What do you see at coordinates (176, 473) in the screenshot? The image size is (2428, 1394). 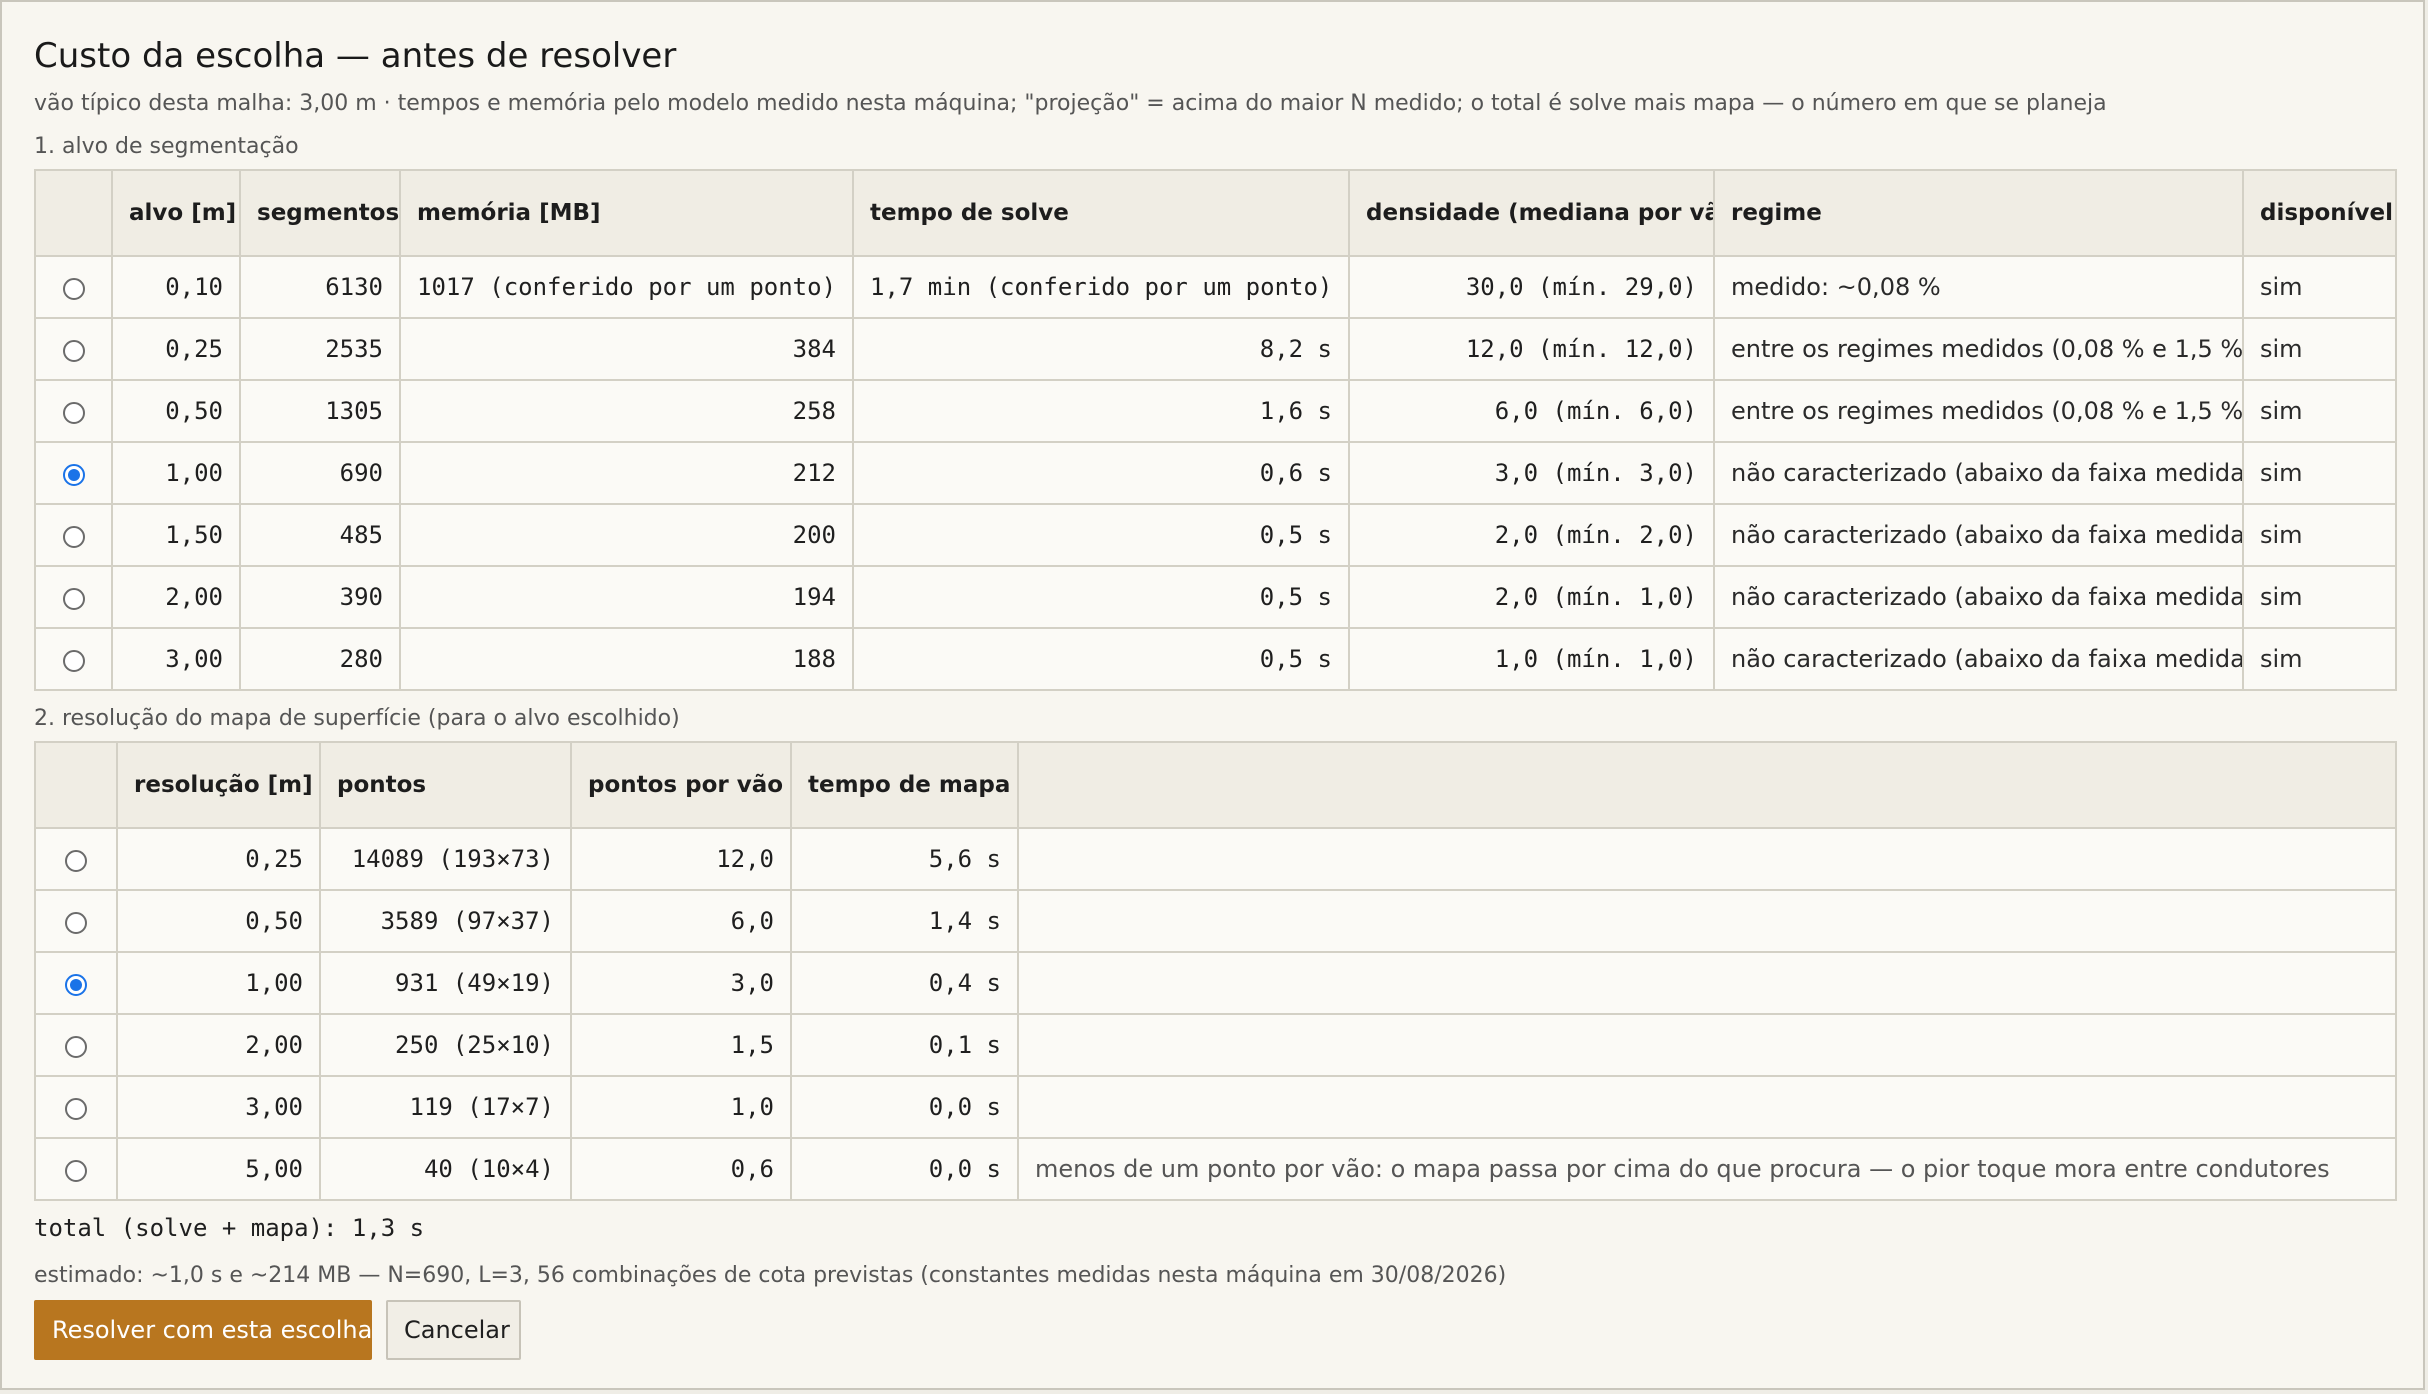 I see `target-cell: 1,00` at bounding box center [176, 473].